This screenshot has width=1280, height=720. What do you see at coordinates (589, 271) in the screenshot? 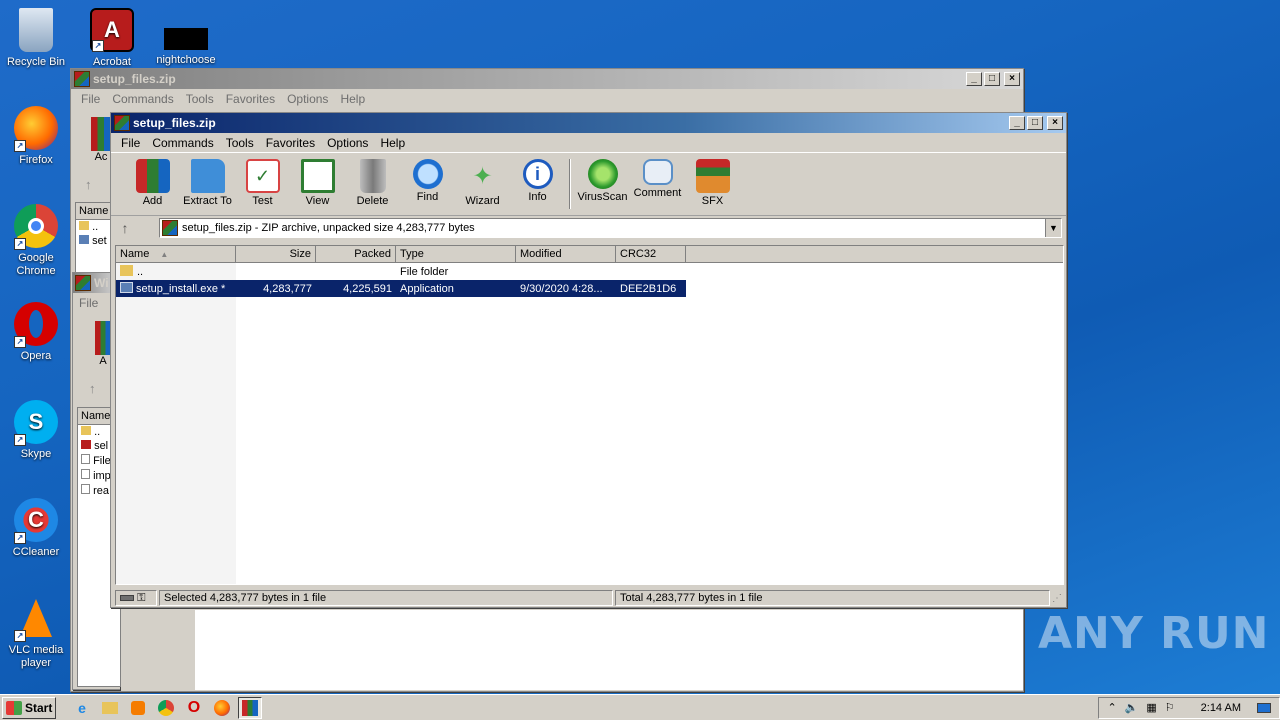
I see `table-row: .. File folder` at bounding box center [589, 271].